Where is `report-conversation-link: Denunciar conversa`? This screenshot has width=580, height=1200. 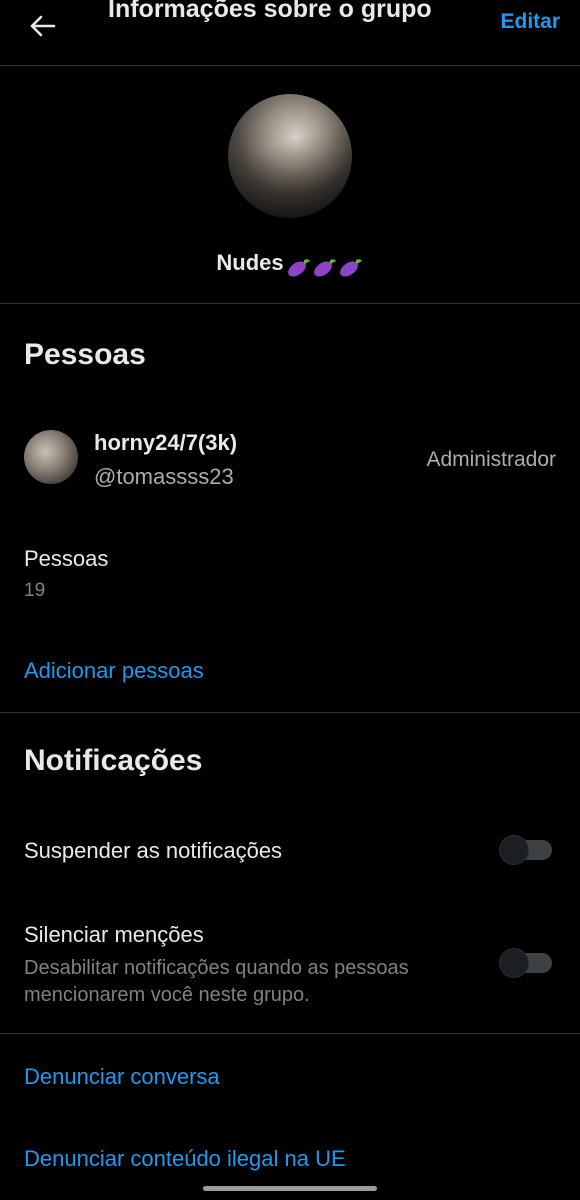
report-conversation-link: Denunciar conversa is located at coordinates (122, 1077).